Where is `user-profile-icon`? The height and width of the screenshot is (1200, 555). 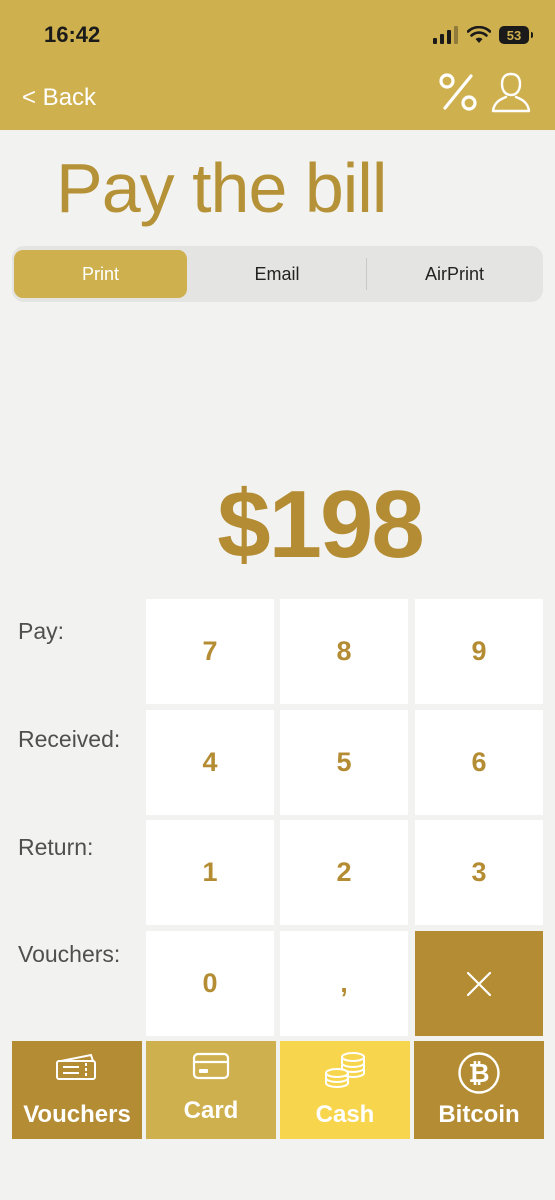
user-profile-icon is located at coordinates (511, 92).